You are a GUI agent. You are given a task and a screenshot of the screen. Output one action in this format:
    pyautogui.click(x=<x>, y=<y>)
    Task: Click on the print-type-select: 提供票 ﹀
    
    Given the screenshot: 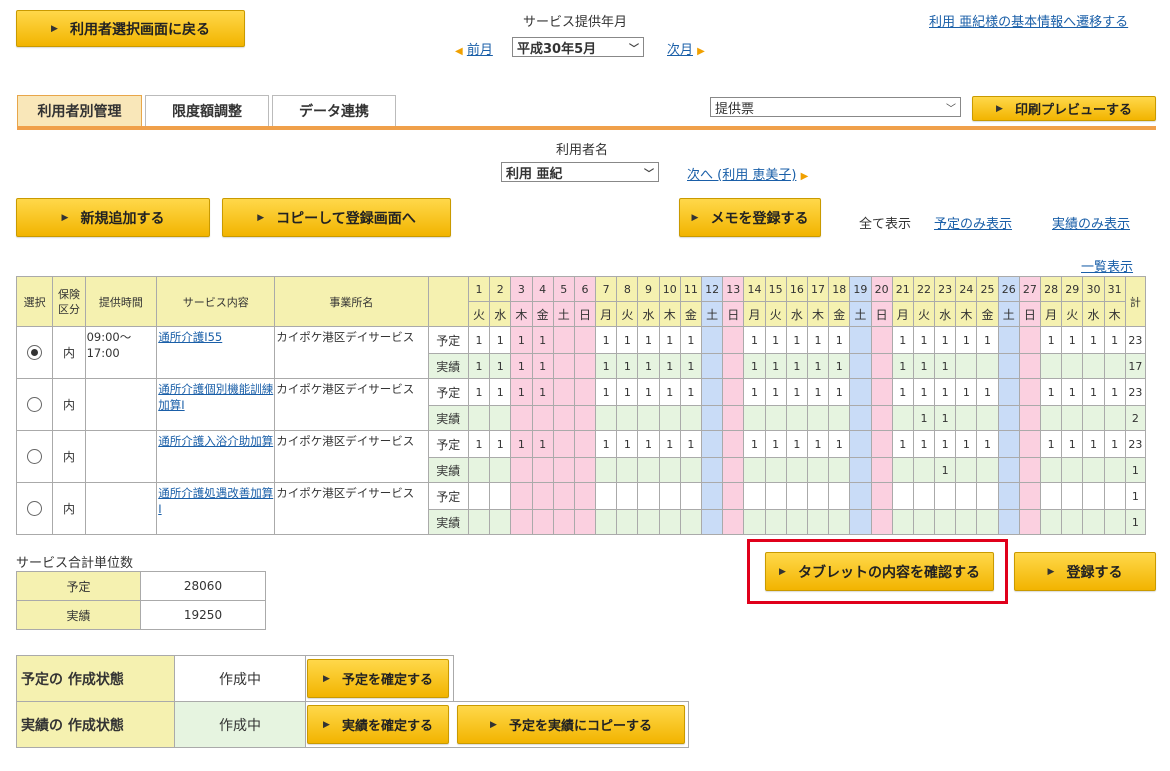 What is the action you would take?
    pyautogui.click(x=835, y=107)
    